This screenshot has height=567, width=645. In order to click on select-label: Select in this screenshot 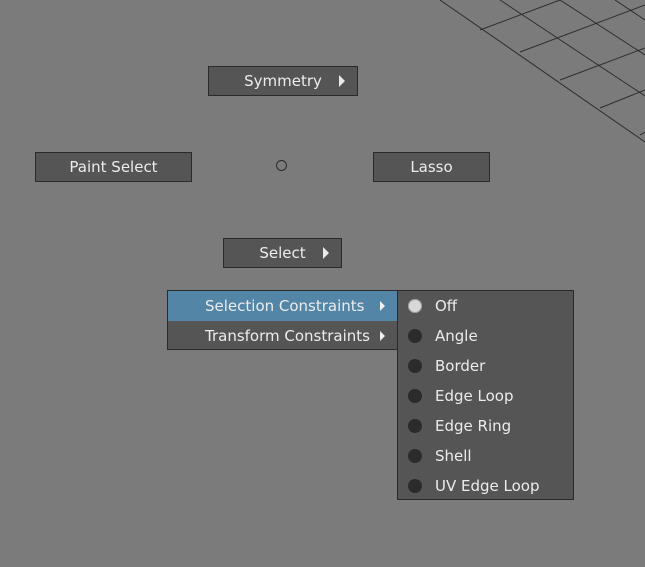, I will do `click(282, 253)`.